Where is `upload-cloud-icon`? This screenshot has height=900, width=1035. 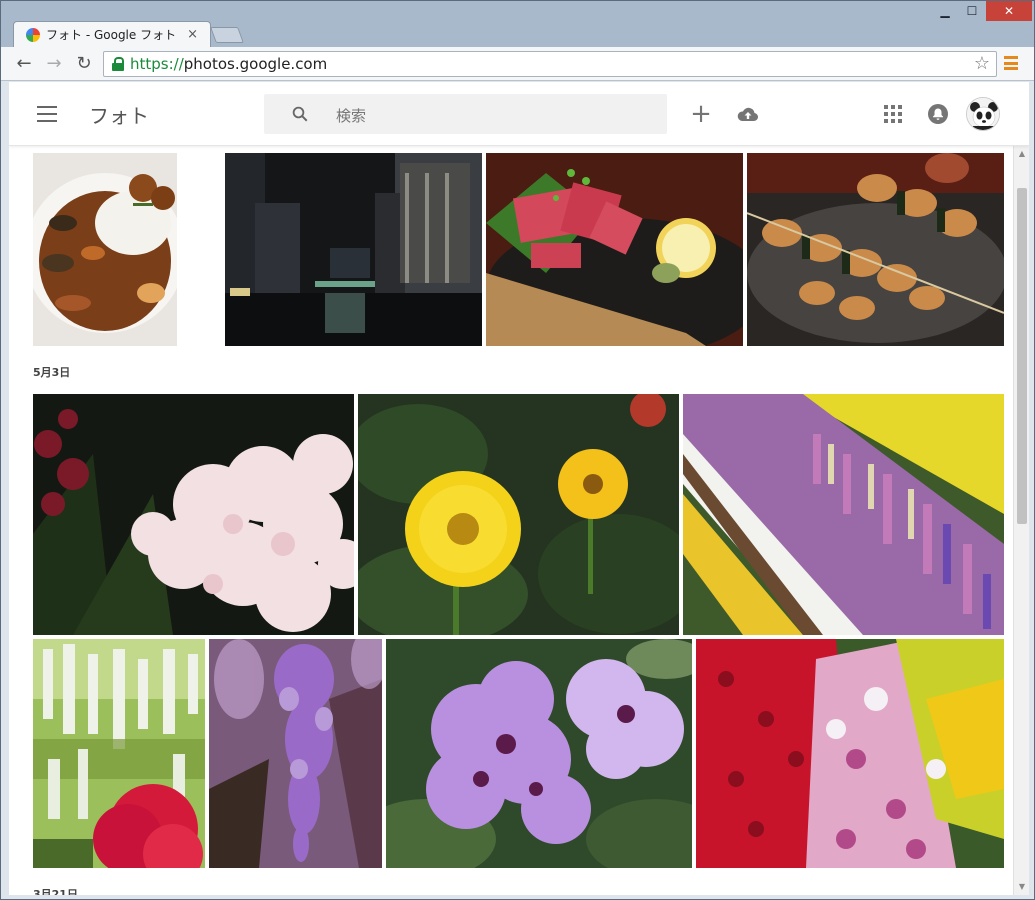
upload-cloud-icon is located at coordinates (748, 114).